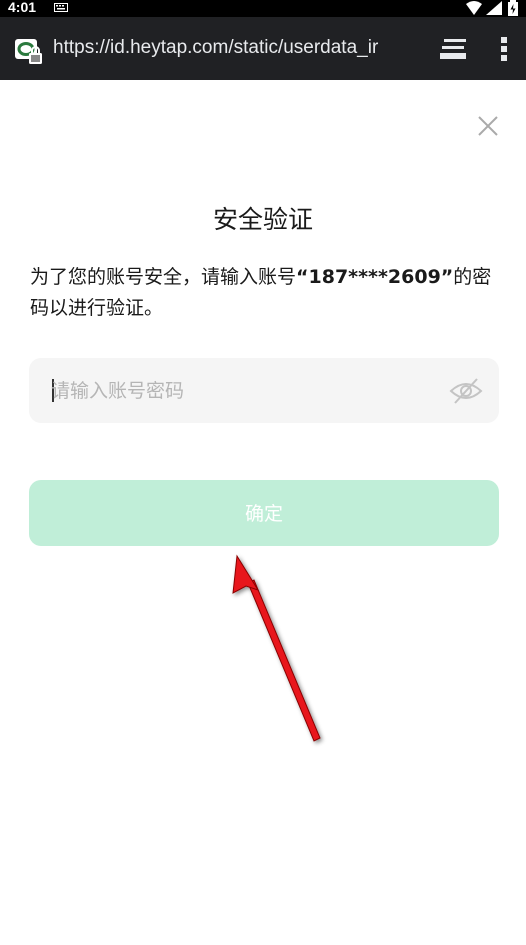 The height and width of the screenshot is (945, 526). I want to click on verification-description: 为了您的账号安全，请输入账号“187****2609”的密码以进行验证。, so click(265, 293).